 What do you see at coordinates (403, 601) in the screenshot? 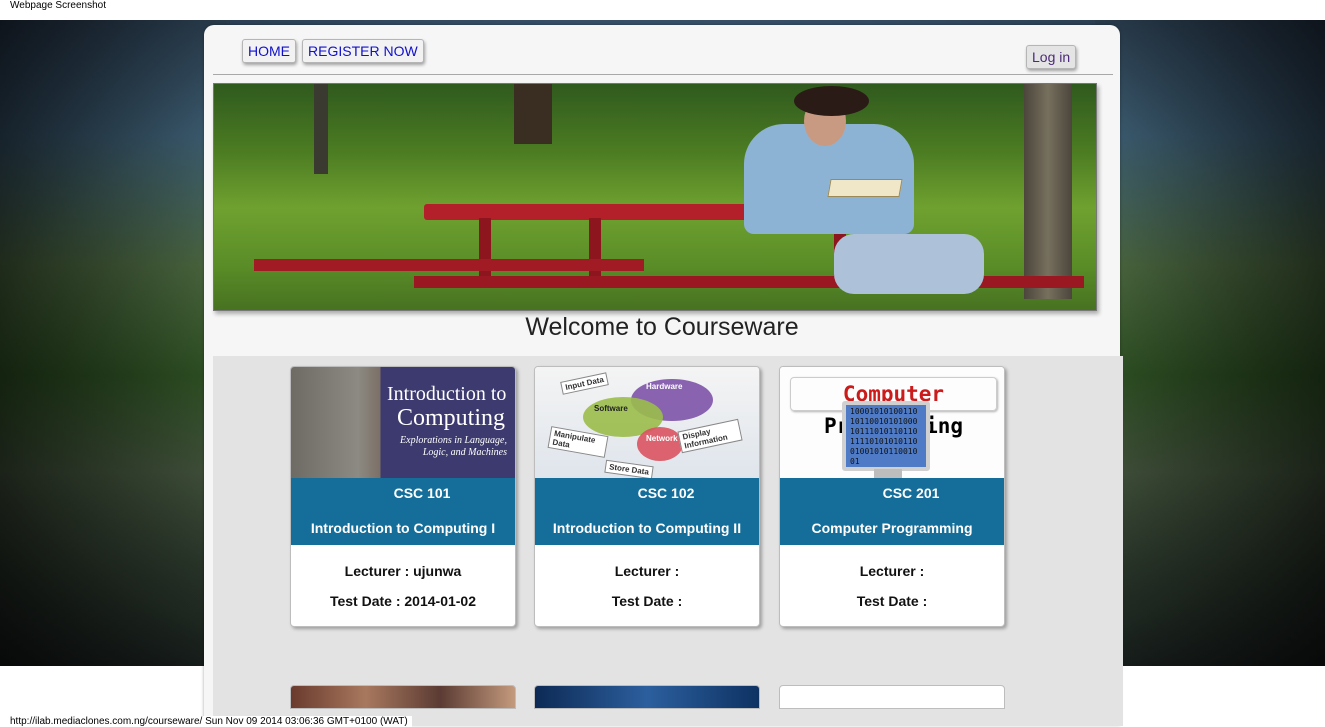
I see `course-test-date: Test Date : 2014-01-02` at bounding box center [403, 601].